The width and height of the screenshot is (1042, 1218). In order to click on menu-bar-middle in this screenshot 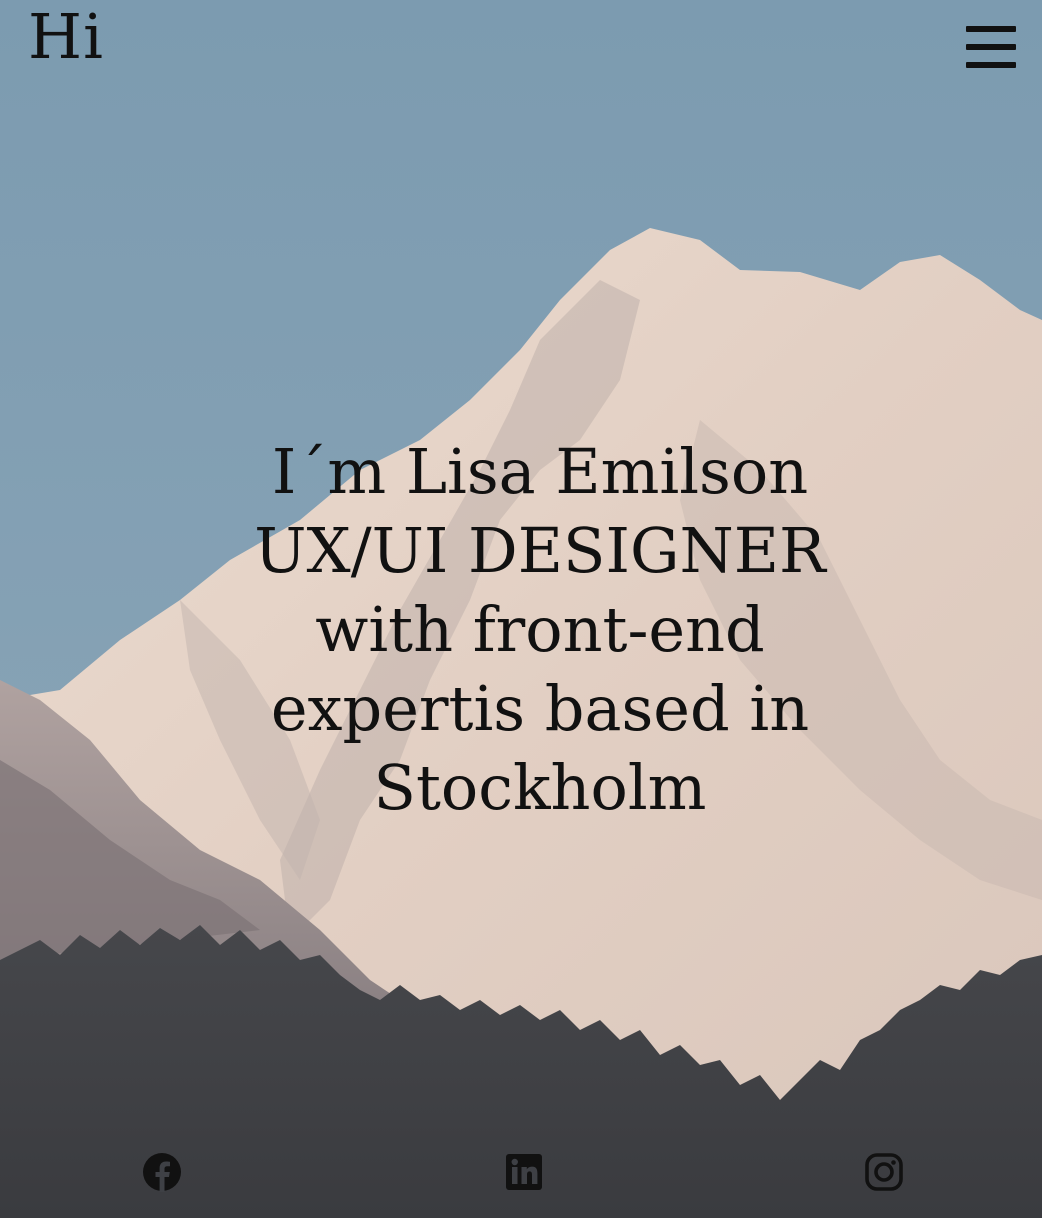, I will do `click(991, 47)`.